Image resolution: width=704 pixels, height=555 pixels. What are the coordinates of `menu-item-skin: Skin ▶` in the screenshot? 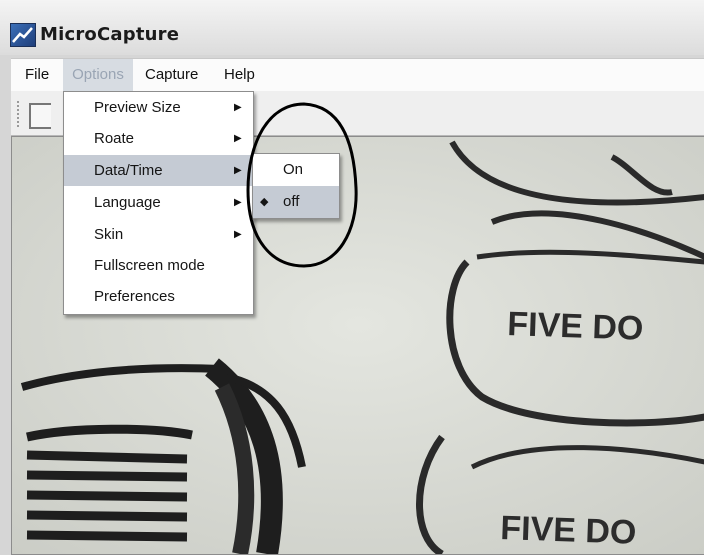 It's located at (158, 234).